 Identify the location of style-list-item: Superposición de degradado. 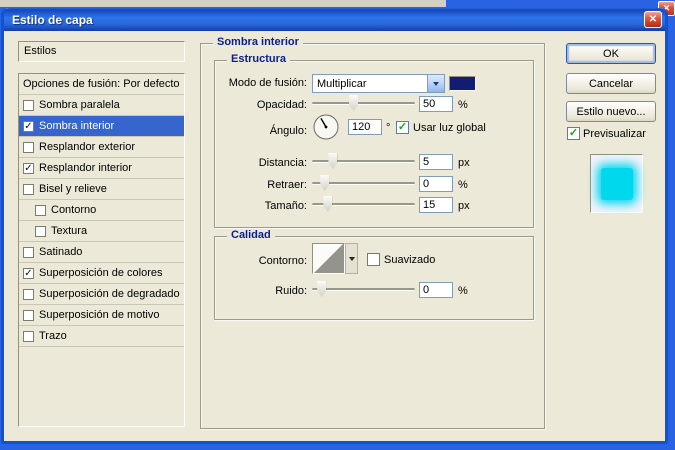
(101, 294).